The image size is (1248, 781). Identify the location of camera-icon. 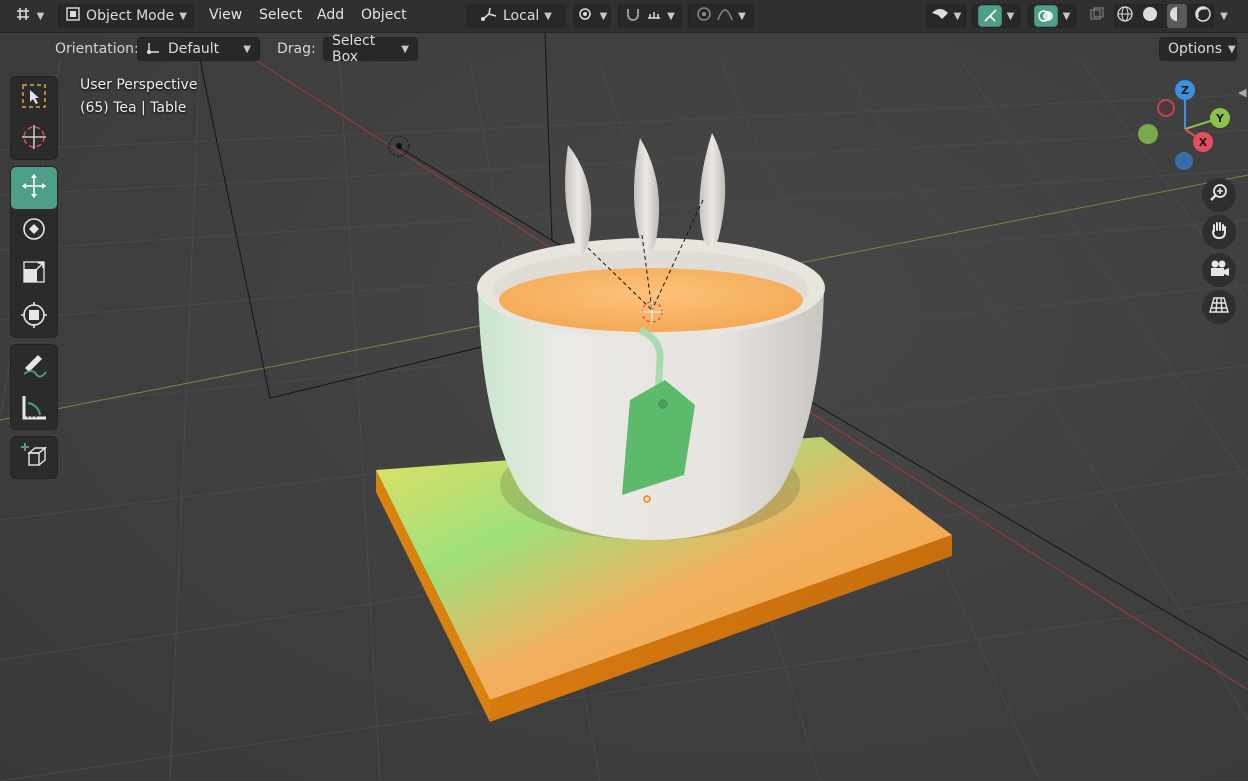
(1219, 270).